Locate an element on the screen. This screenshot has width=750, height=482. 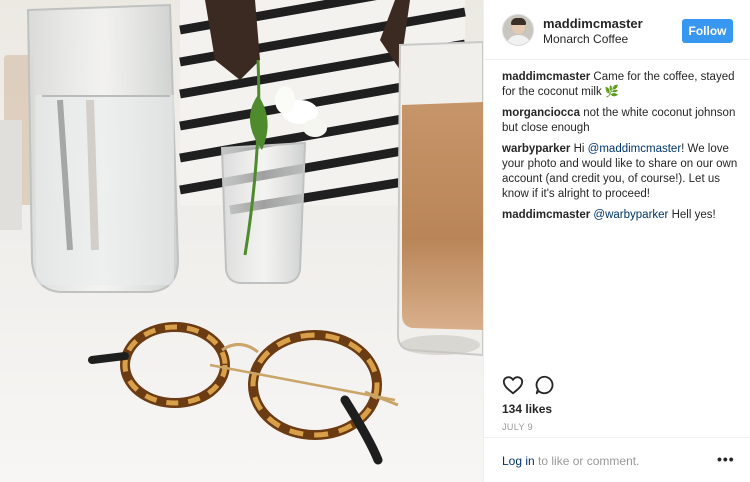
login-prompt: Log in to like or comment. is located at coordinates (570, 461).